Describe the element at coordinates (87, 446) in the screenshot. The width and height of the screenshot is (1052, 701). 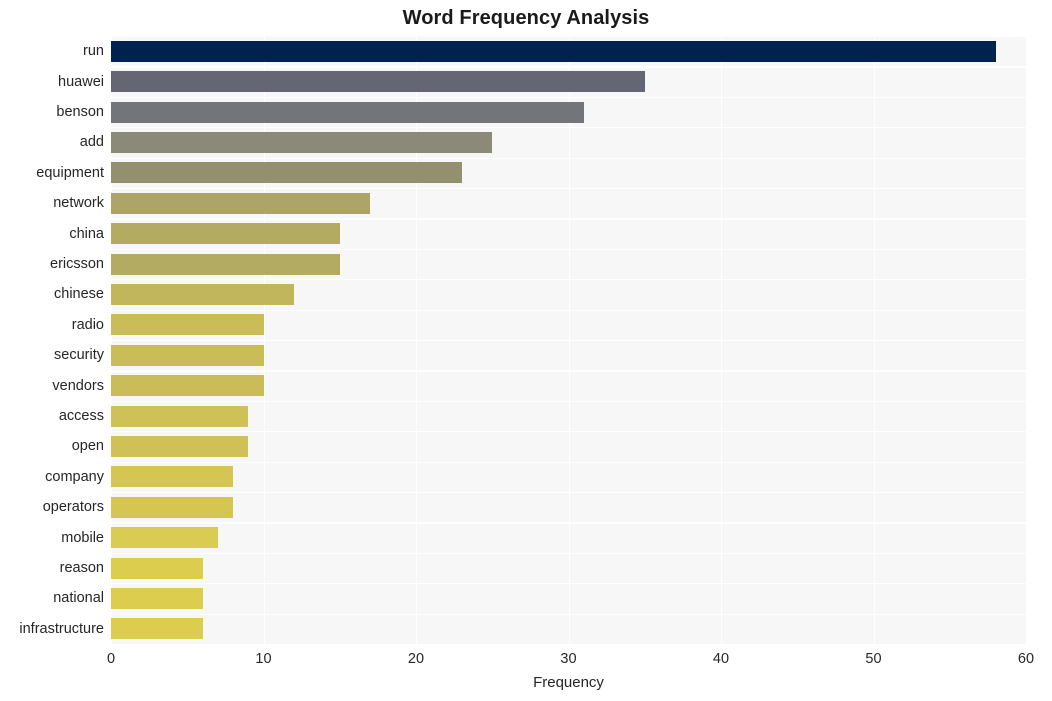
I see `y-axis-tick-label: open` at that location.